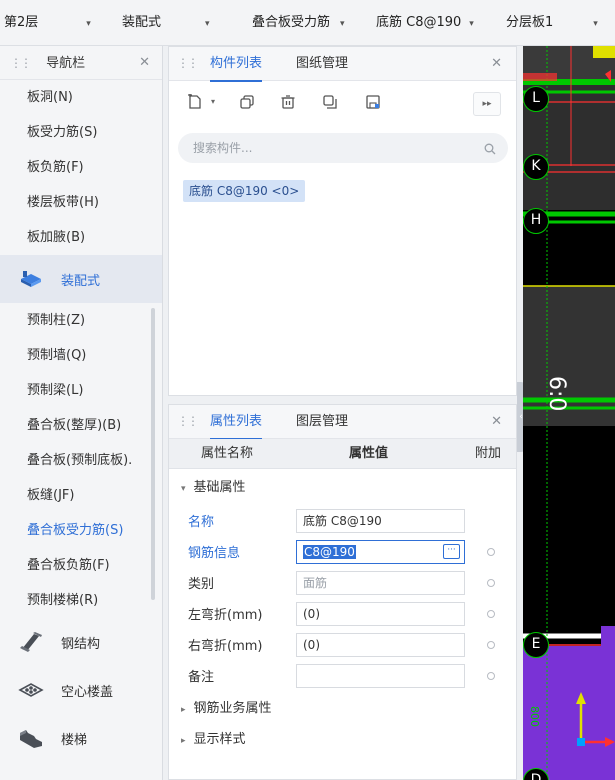  What do you see at coordinates (81, 97) in the screenshot?
I see `nav-item-slab-hole: 板洞(N)` at bounding box center [81, 97].